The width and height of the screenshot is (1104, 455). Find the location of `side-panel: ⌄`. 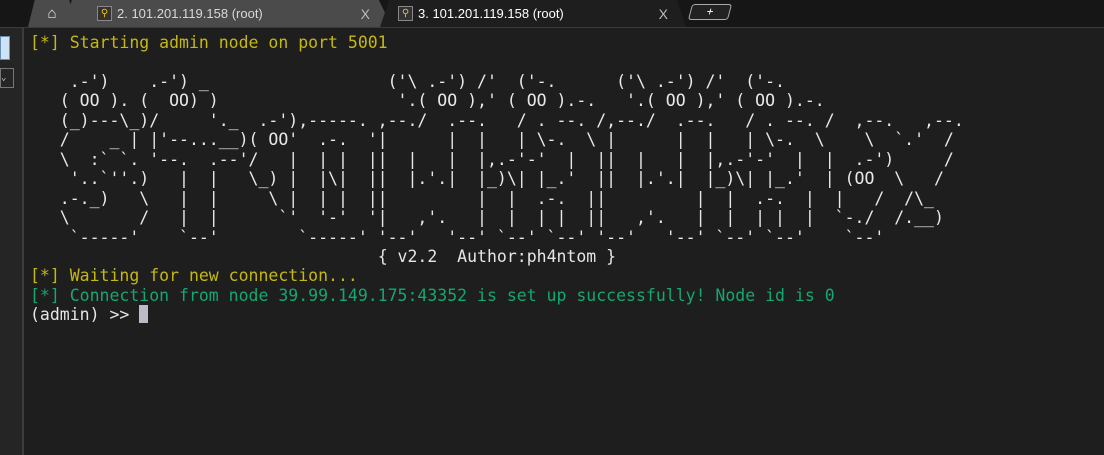

side-panel: ⌄ is located at coordinates (12, 241).